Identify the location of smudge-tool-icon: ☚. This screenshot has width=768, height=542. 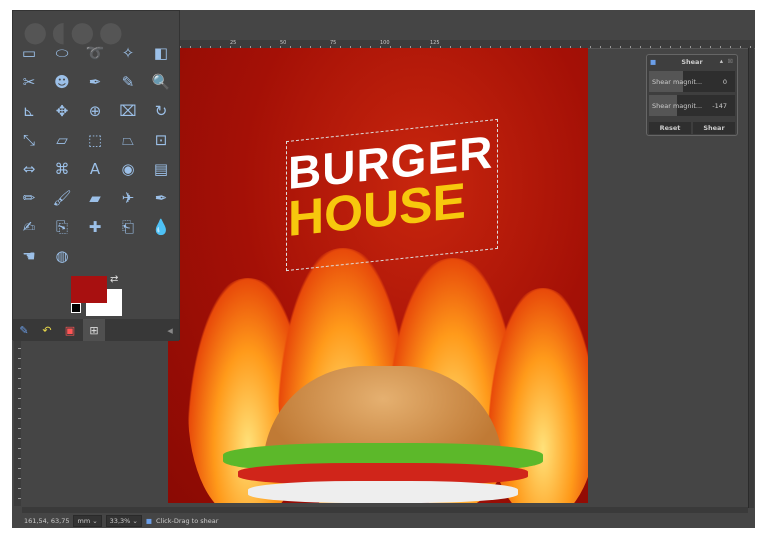
(29, 256).